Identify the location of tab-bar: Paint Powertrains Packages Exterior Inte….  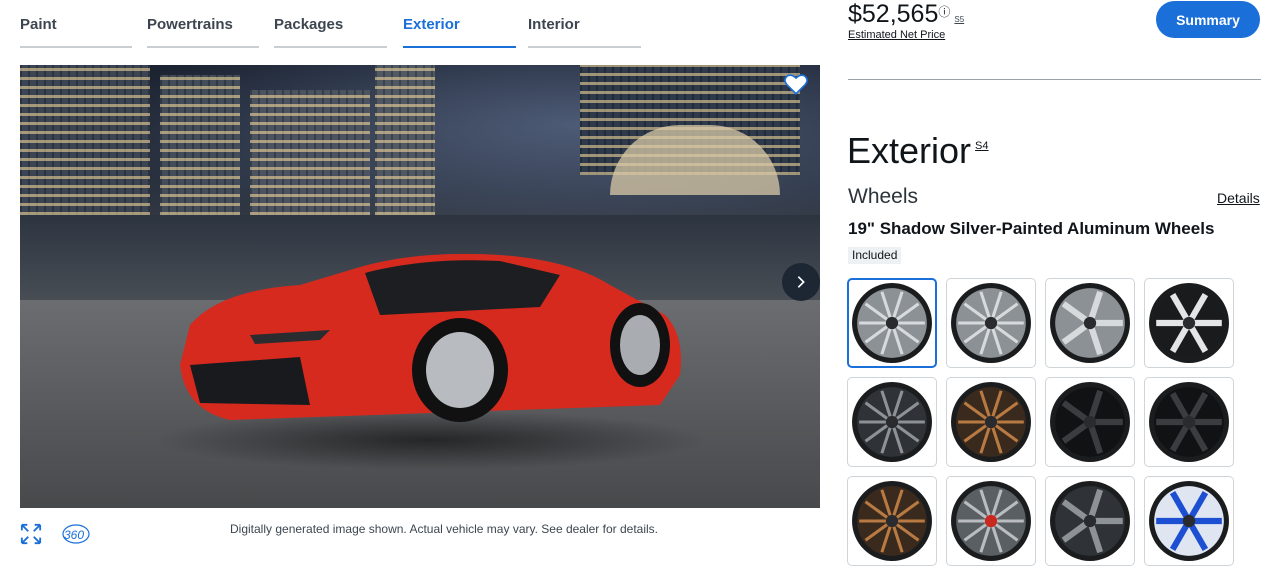
(331, 25).